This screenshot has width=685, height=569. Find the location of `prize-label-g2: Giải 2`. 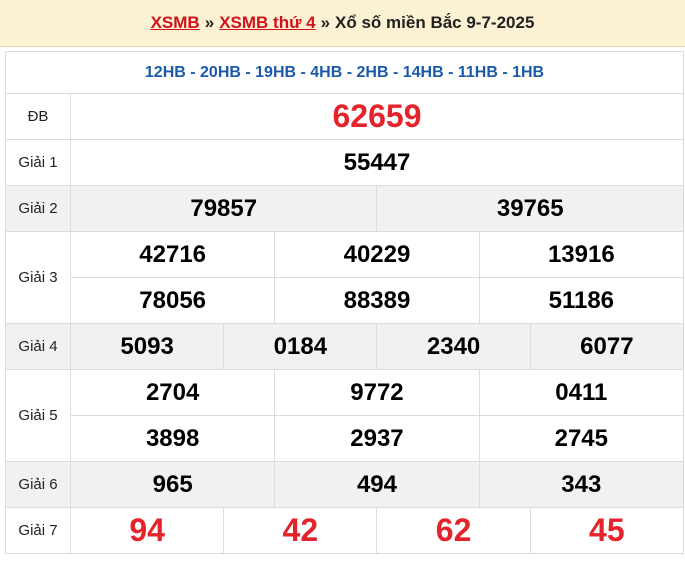

prize-label-g2: Giải 2 is located at coordinates (38, 208).